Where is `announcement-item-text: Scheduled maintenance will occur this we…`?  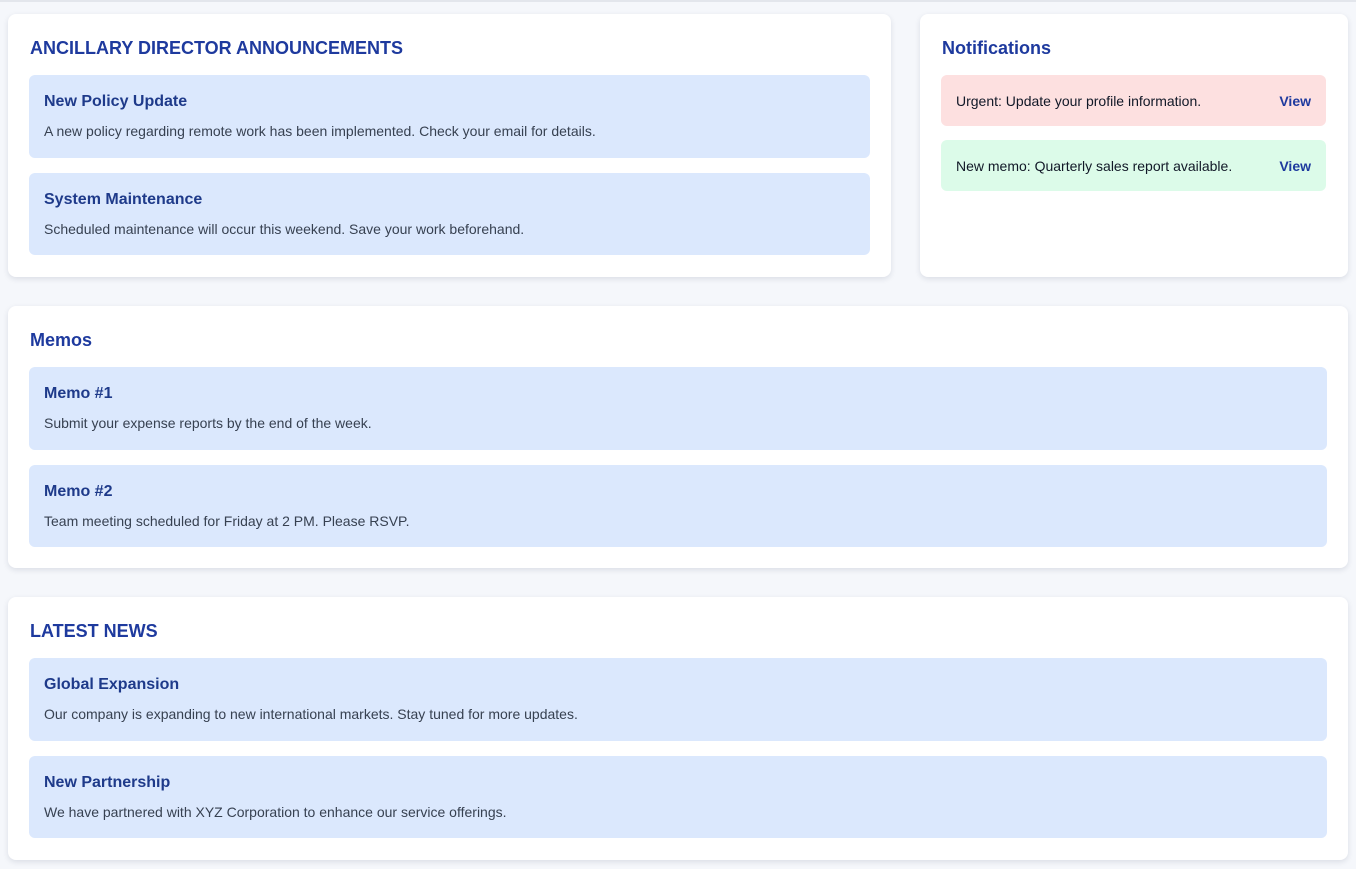
announcement-item-text: Scheduled maintenance will occur this we… is located at coordinates (284, 229).